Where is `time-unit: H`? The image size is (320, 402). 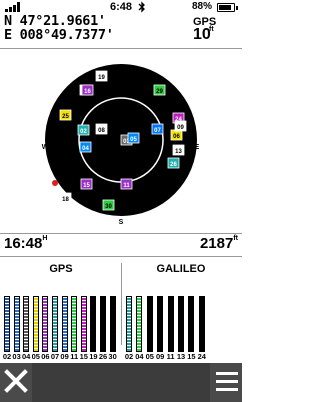 time-unit: H is located at coordinates (45, 238).